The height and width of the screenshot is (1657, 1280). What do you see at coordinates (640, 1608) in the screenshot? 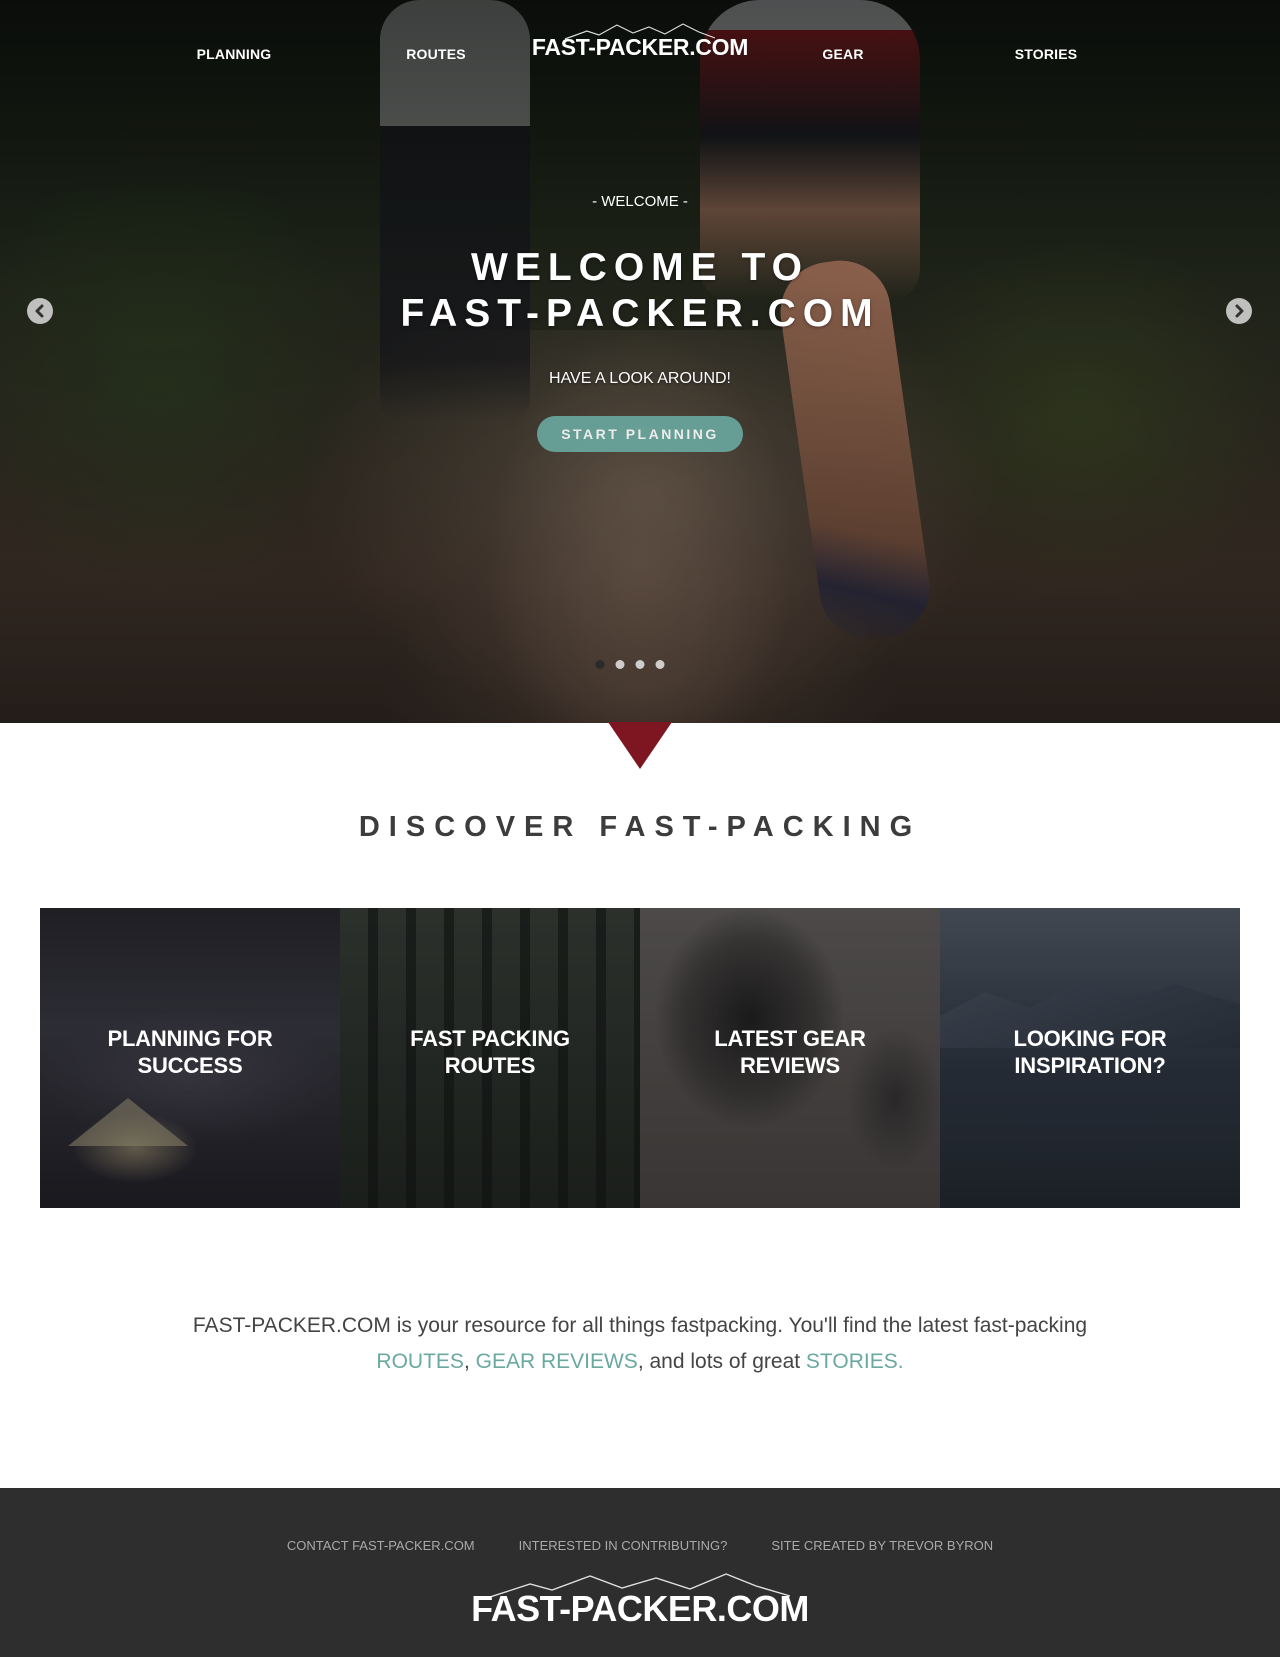
I see `footer-logo-text: FAST-PACKER.COM` at bounding box center [640, 1608].